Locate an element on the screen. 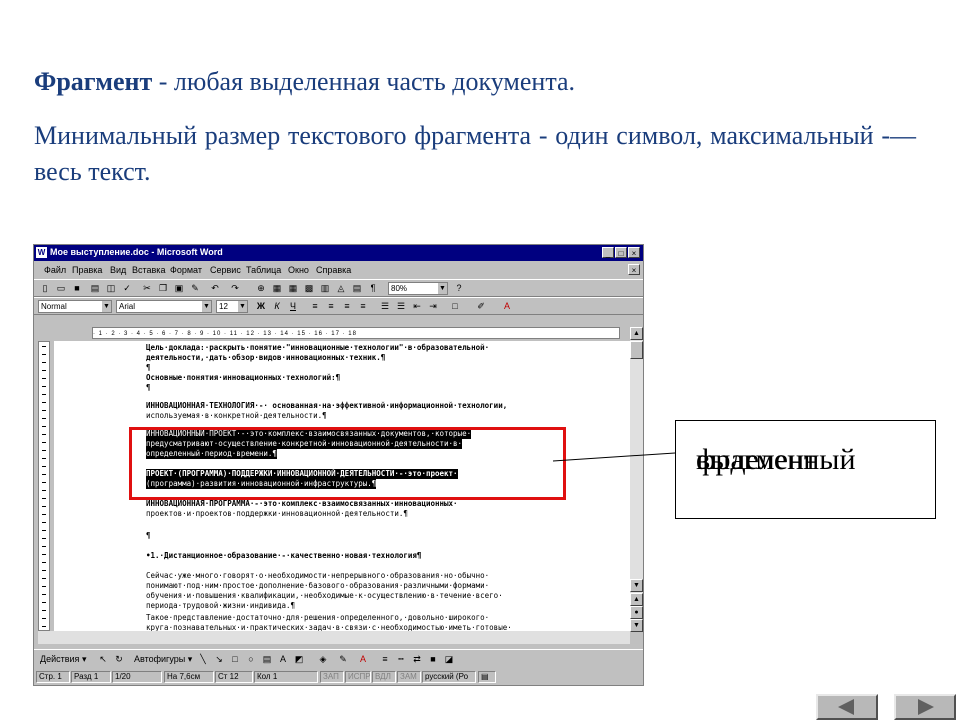 The width and height of the screenshot is (960, 720). right-arrow-icon is located at coordinates (926, 707).